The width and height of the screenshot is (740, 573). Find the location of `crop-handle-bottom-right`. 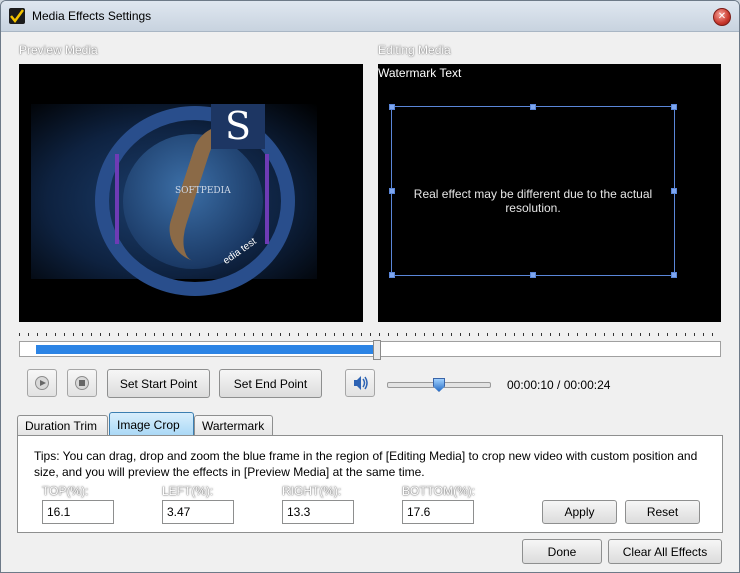

crop-handle-bottom-right is located at coordinates (674, 275).